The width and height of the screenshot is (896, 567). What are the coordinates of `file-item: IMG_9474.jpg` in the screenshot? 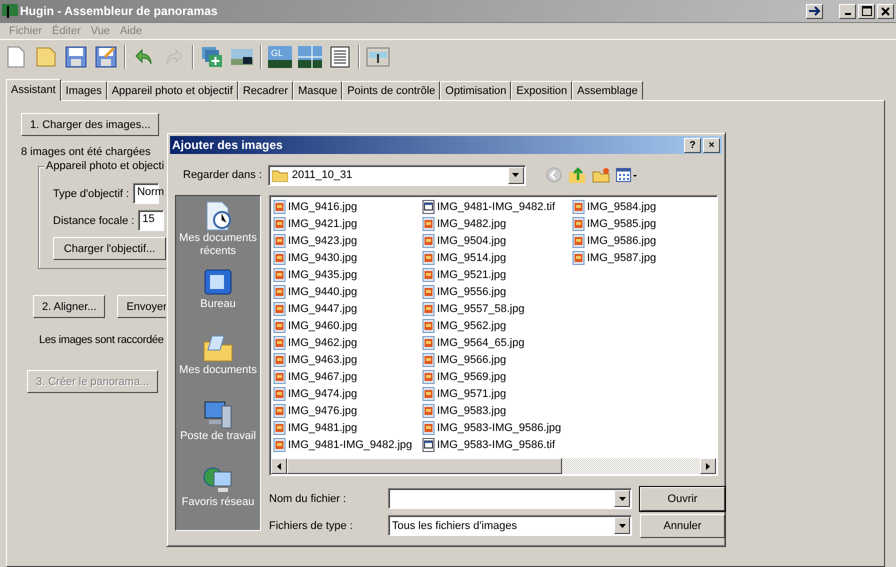 It's located at (347, 393).